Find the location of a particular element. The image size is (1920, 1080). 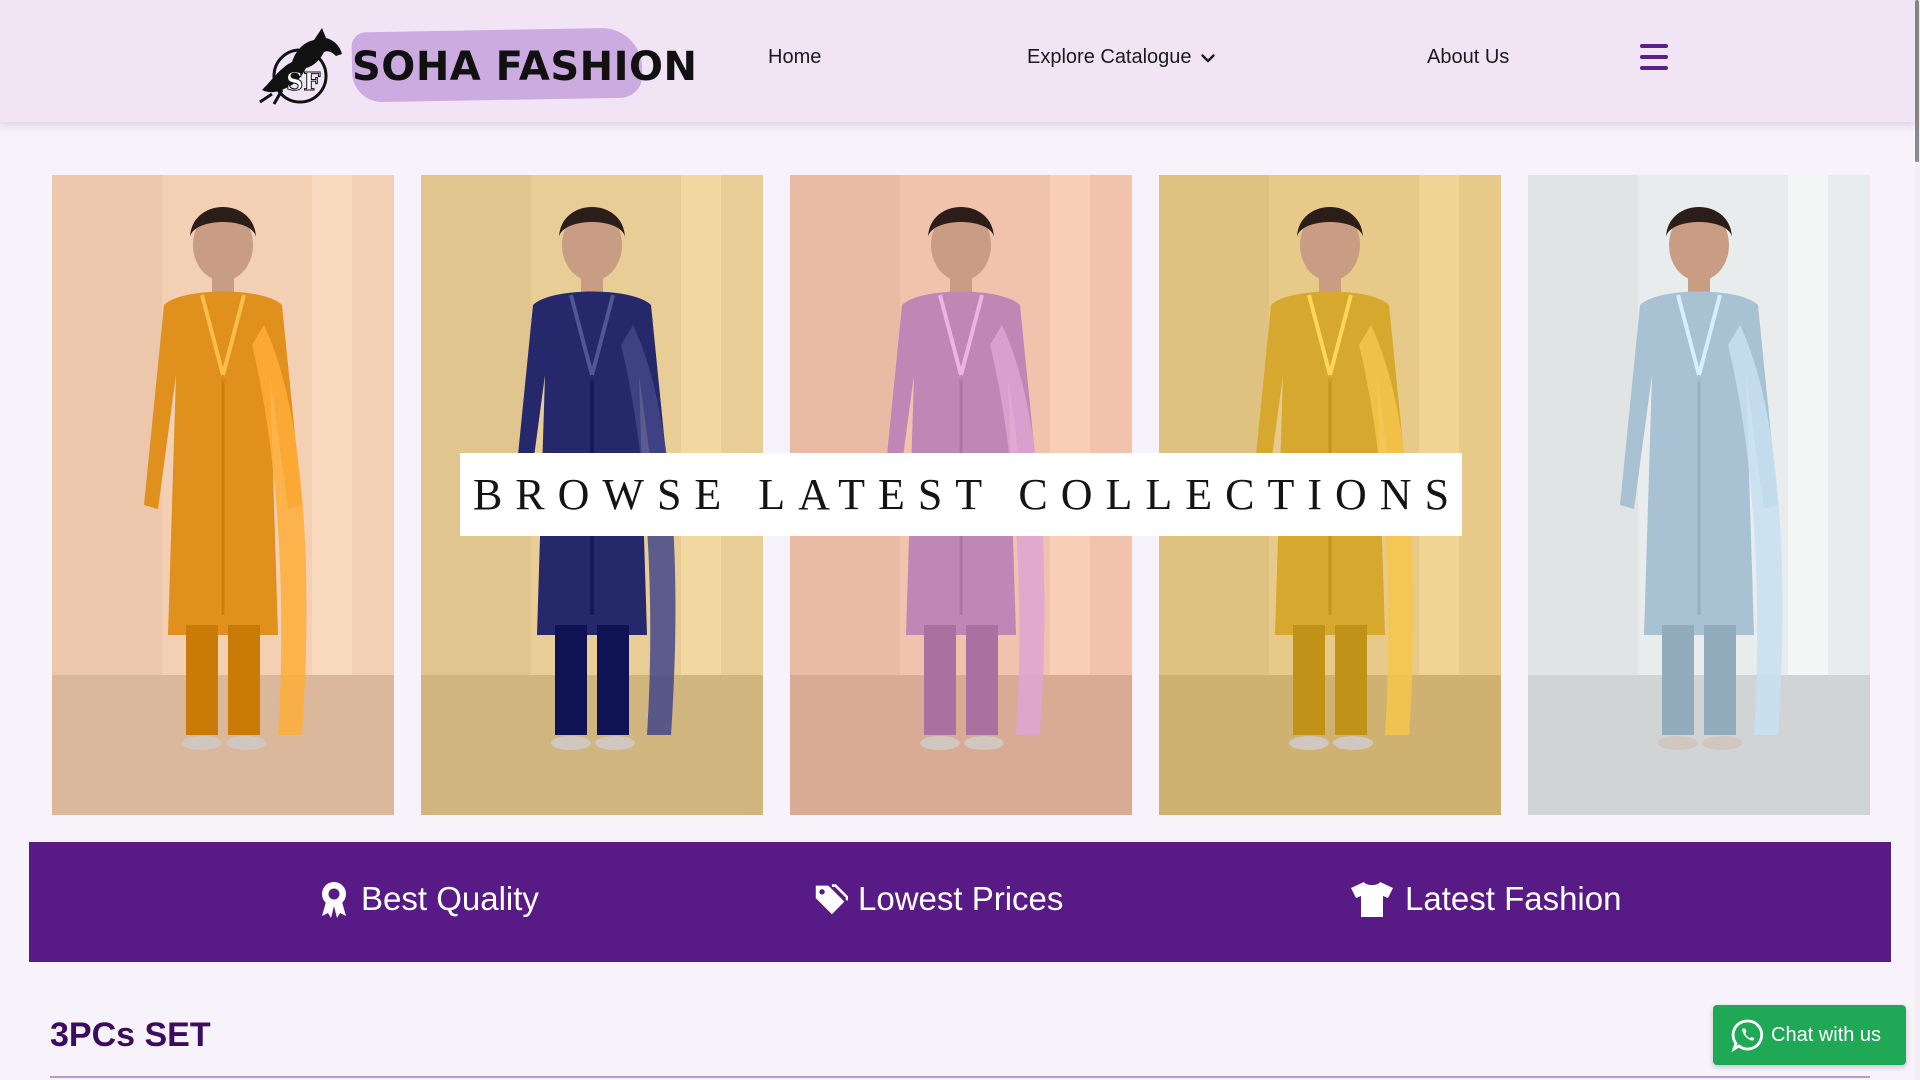

award-badge-icon is located at coordinates (334, 900).